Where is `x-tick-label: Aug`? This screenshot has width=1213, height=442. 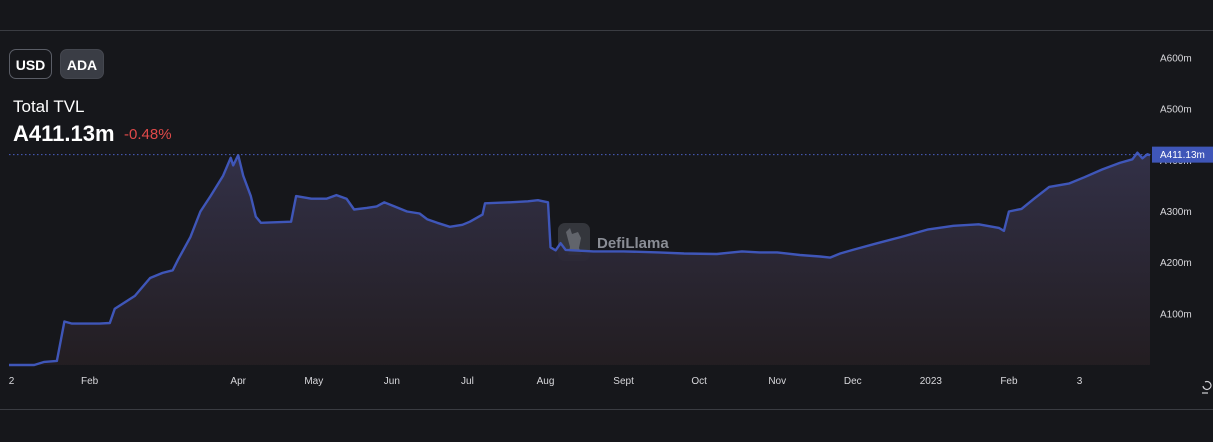 x-tick-label: Aug is located at coordinates (546, 381).